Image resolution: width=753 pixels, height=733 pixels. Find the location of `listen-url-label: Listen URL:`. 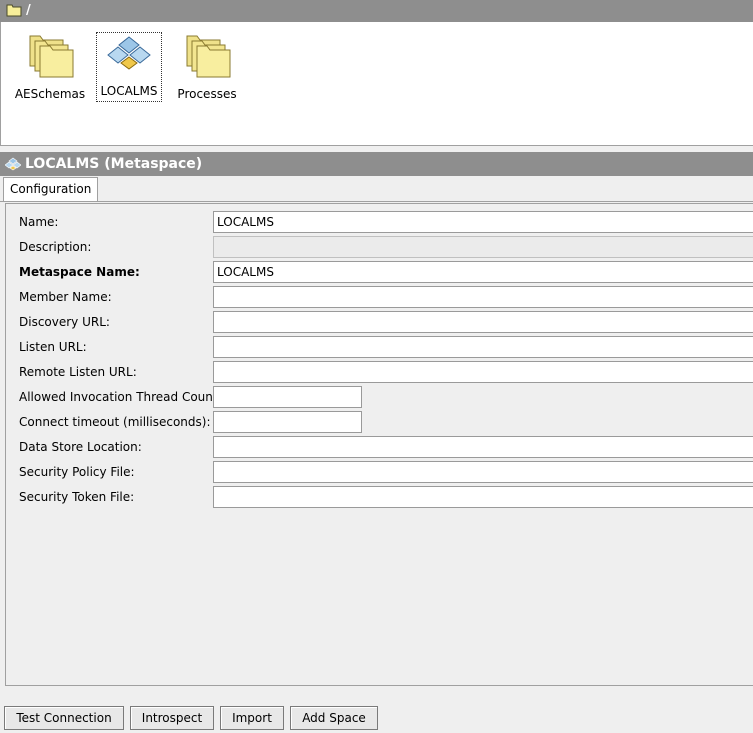

listen-url-label: Listen URL: is located at coordinates (53, 347).